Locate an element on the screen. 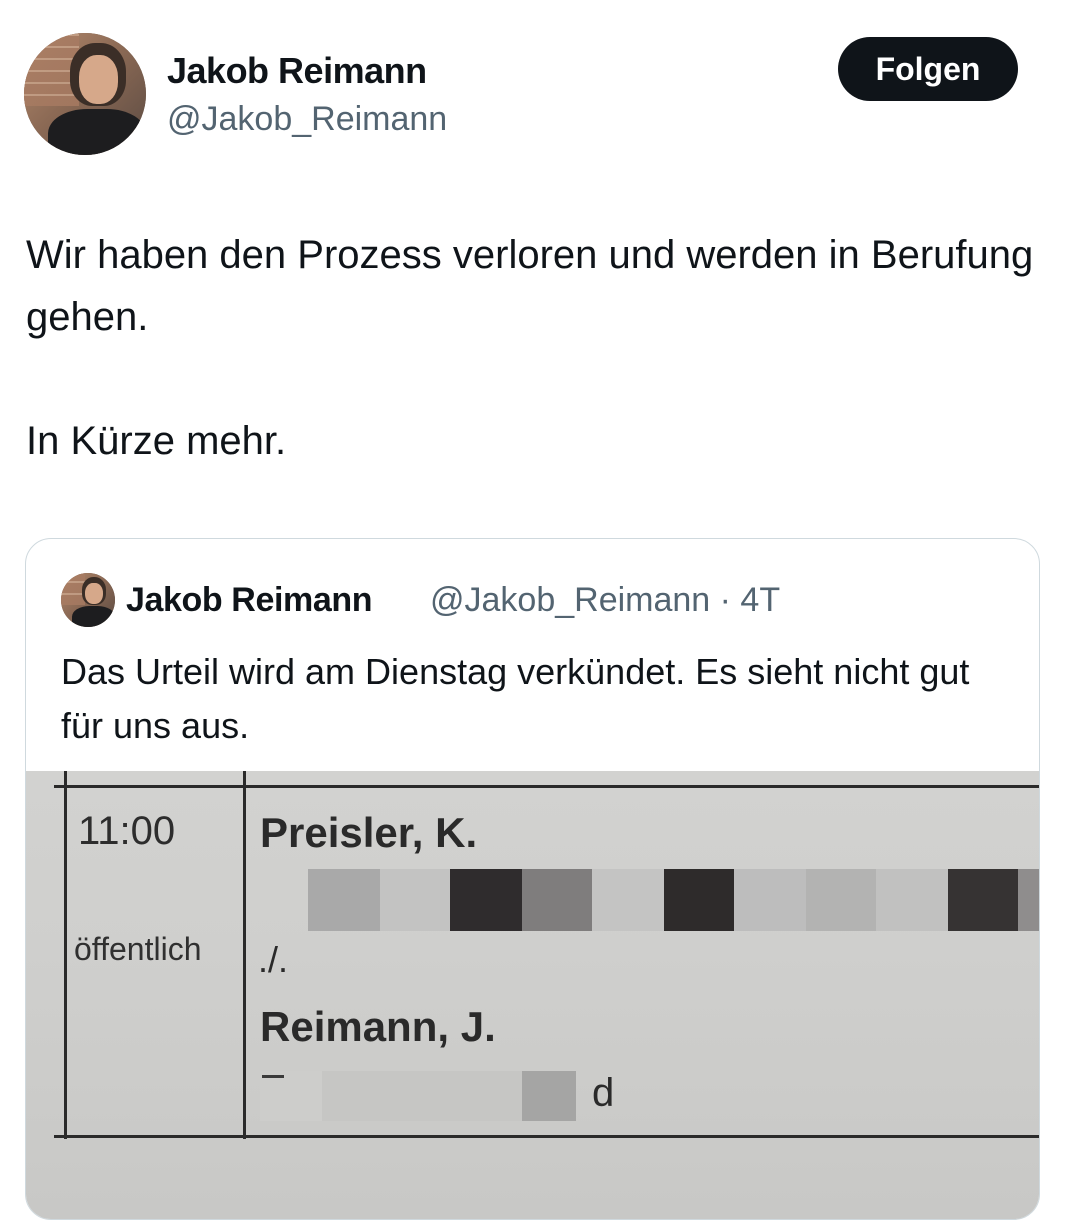 The image size is (1065, 1220). quoted-author-meta: @Jakob_Reimann · 4T is located at coordinates (605, 600).